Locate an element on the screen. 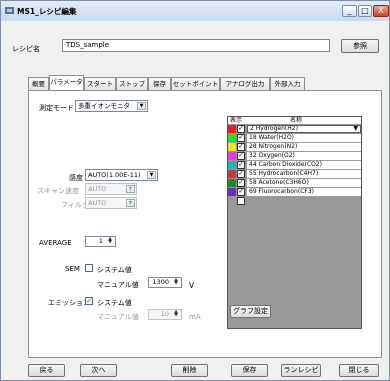  gas-row: ✓ 58 Acetone(C3H6O) is located at coordinates (294, 183).